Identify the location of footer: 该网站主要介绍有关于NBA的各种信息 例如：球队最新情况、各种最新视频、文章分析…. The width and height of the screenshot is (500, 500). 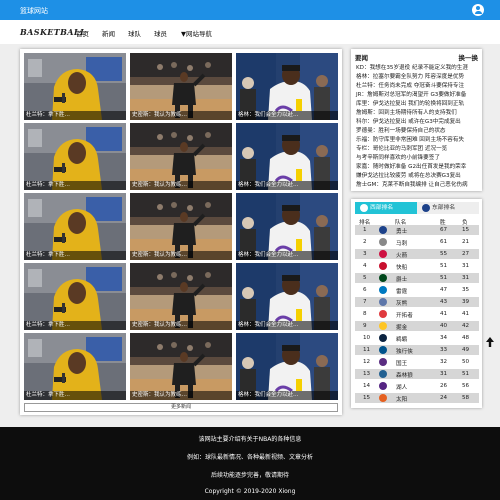
(250, 463).